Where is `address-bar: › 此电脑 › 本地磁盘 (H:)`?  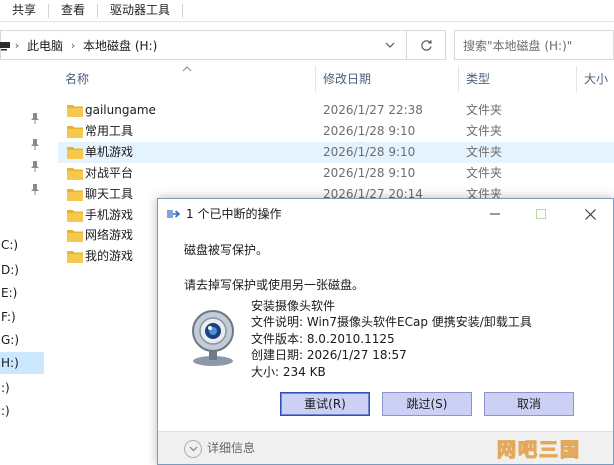 address-bar: › 此电脑 › 本地磁盘 (H:) is located at coordinates (223, 45).